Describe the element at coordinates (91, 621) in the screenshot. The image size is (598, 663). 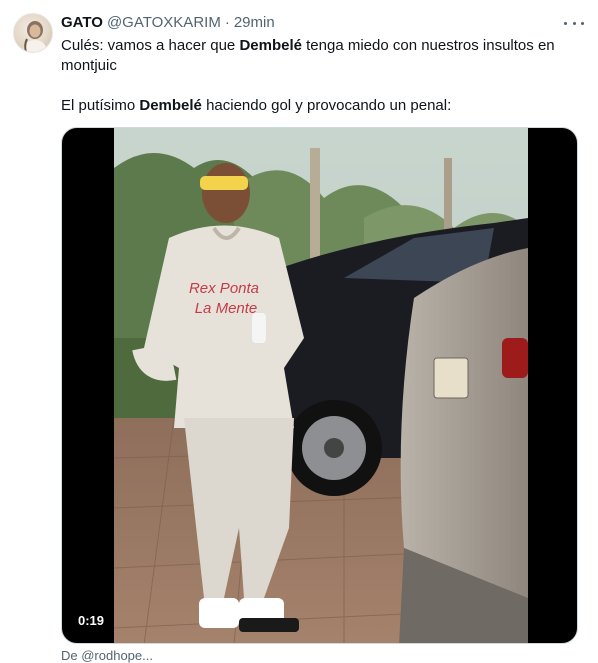
I see `video-duration-badge: 0:19` at that location.